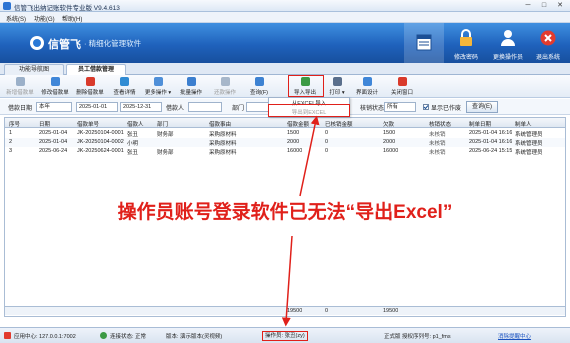  I want to click on annotation-text: 操作员账号登录软件已无法“导出Excel”, so click(285, 212).